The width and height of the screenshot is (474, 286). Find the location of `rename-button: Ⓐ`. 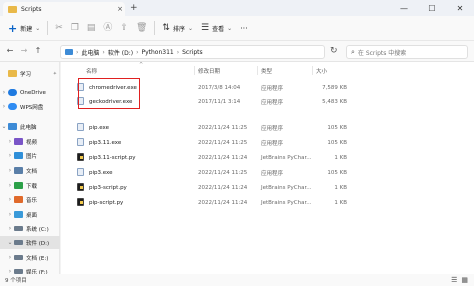

rename-button: Ⓐ is located at coordinates (107, 28).